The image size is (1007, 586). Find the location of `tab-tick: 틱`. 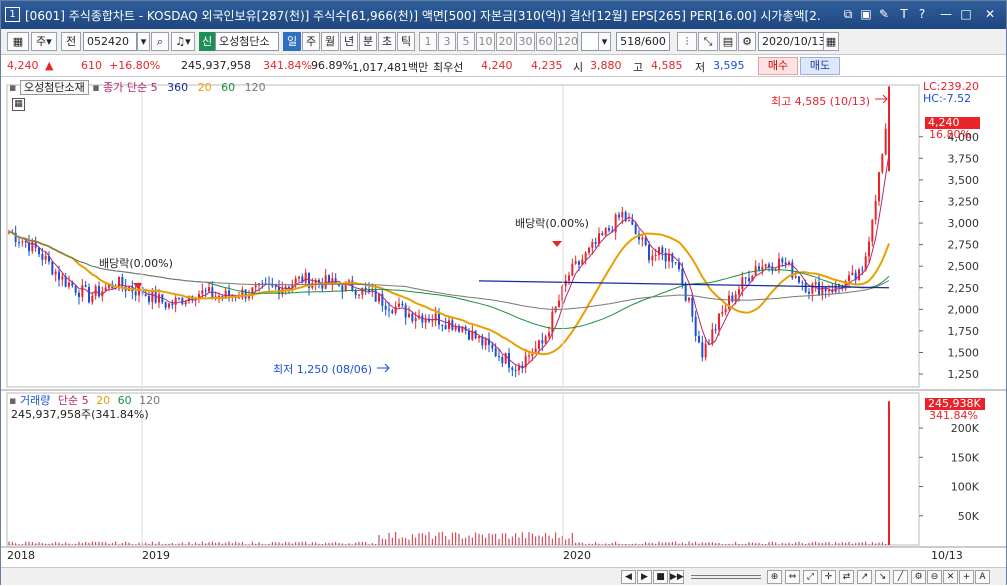

tab-tick: 틱 is located at coordinates (406, 41).